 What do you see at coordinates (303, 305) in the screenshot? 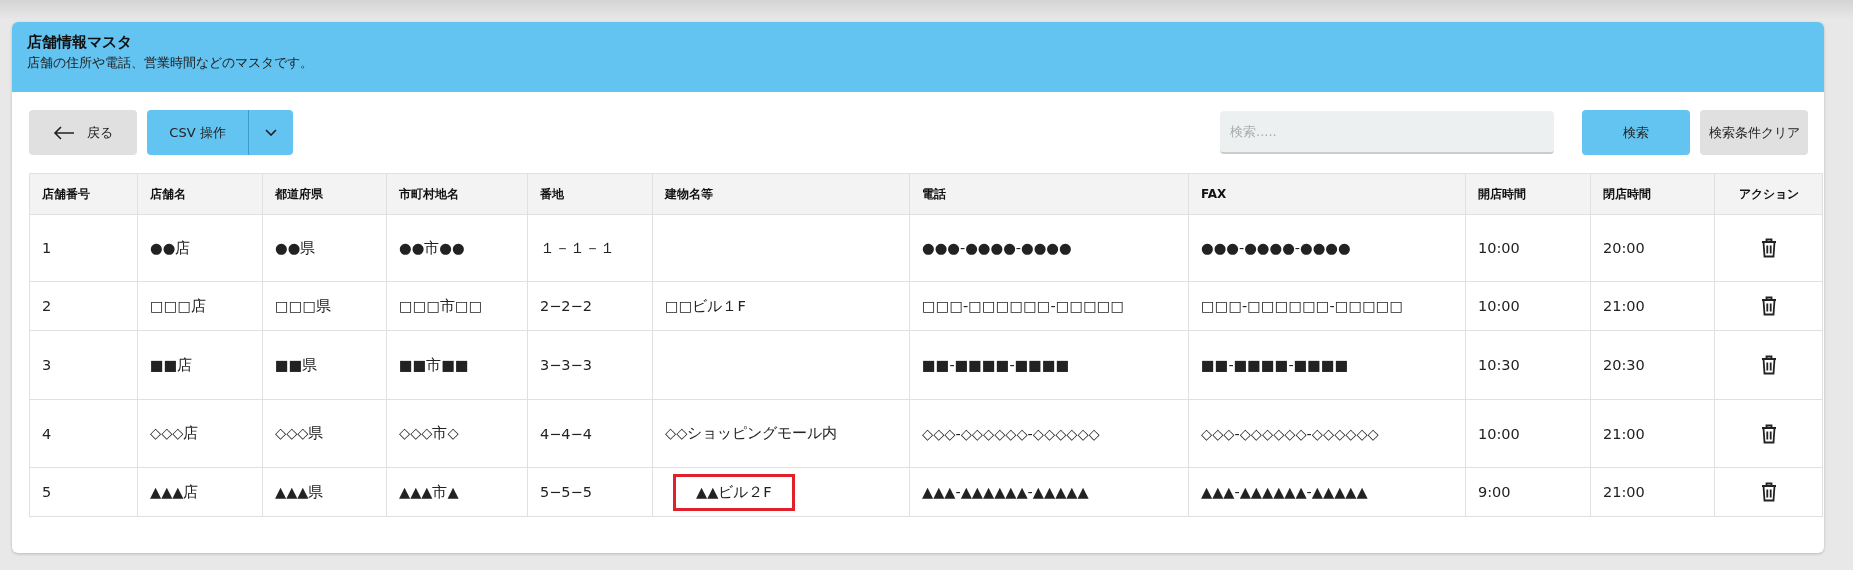
I see `table-cell: □□□県` at bounding box center [303, 305].